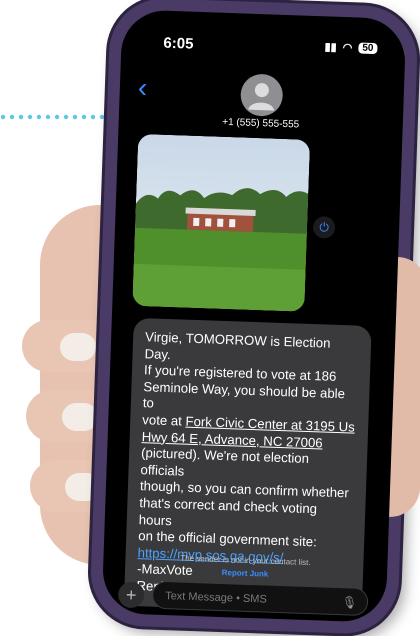  I want to click on battery-icon: 50, so click(368, 48).